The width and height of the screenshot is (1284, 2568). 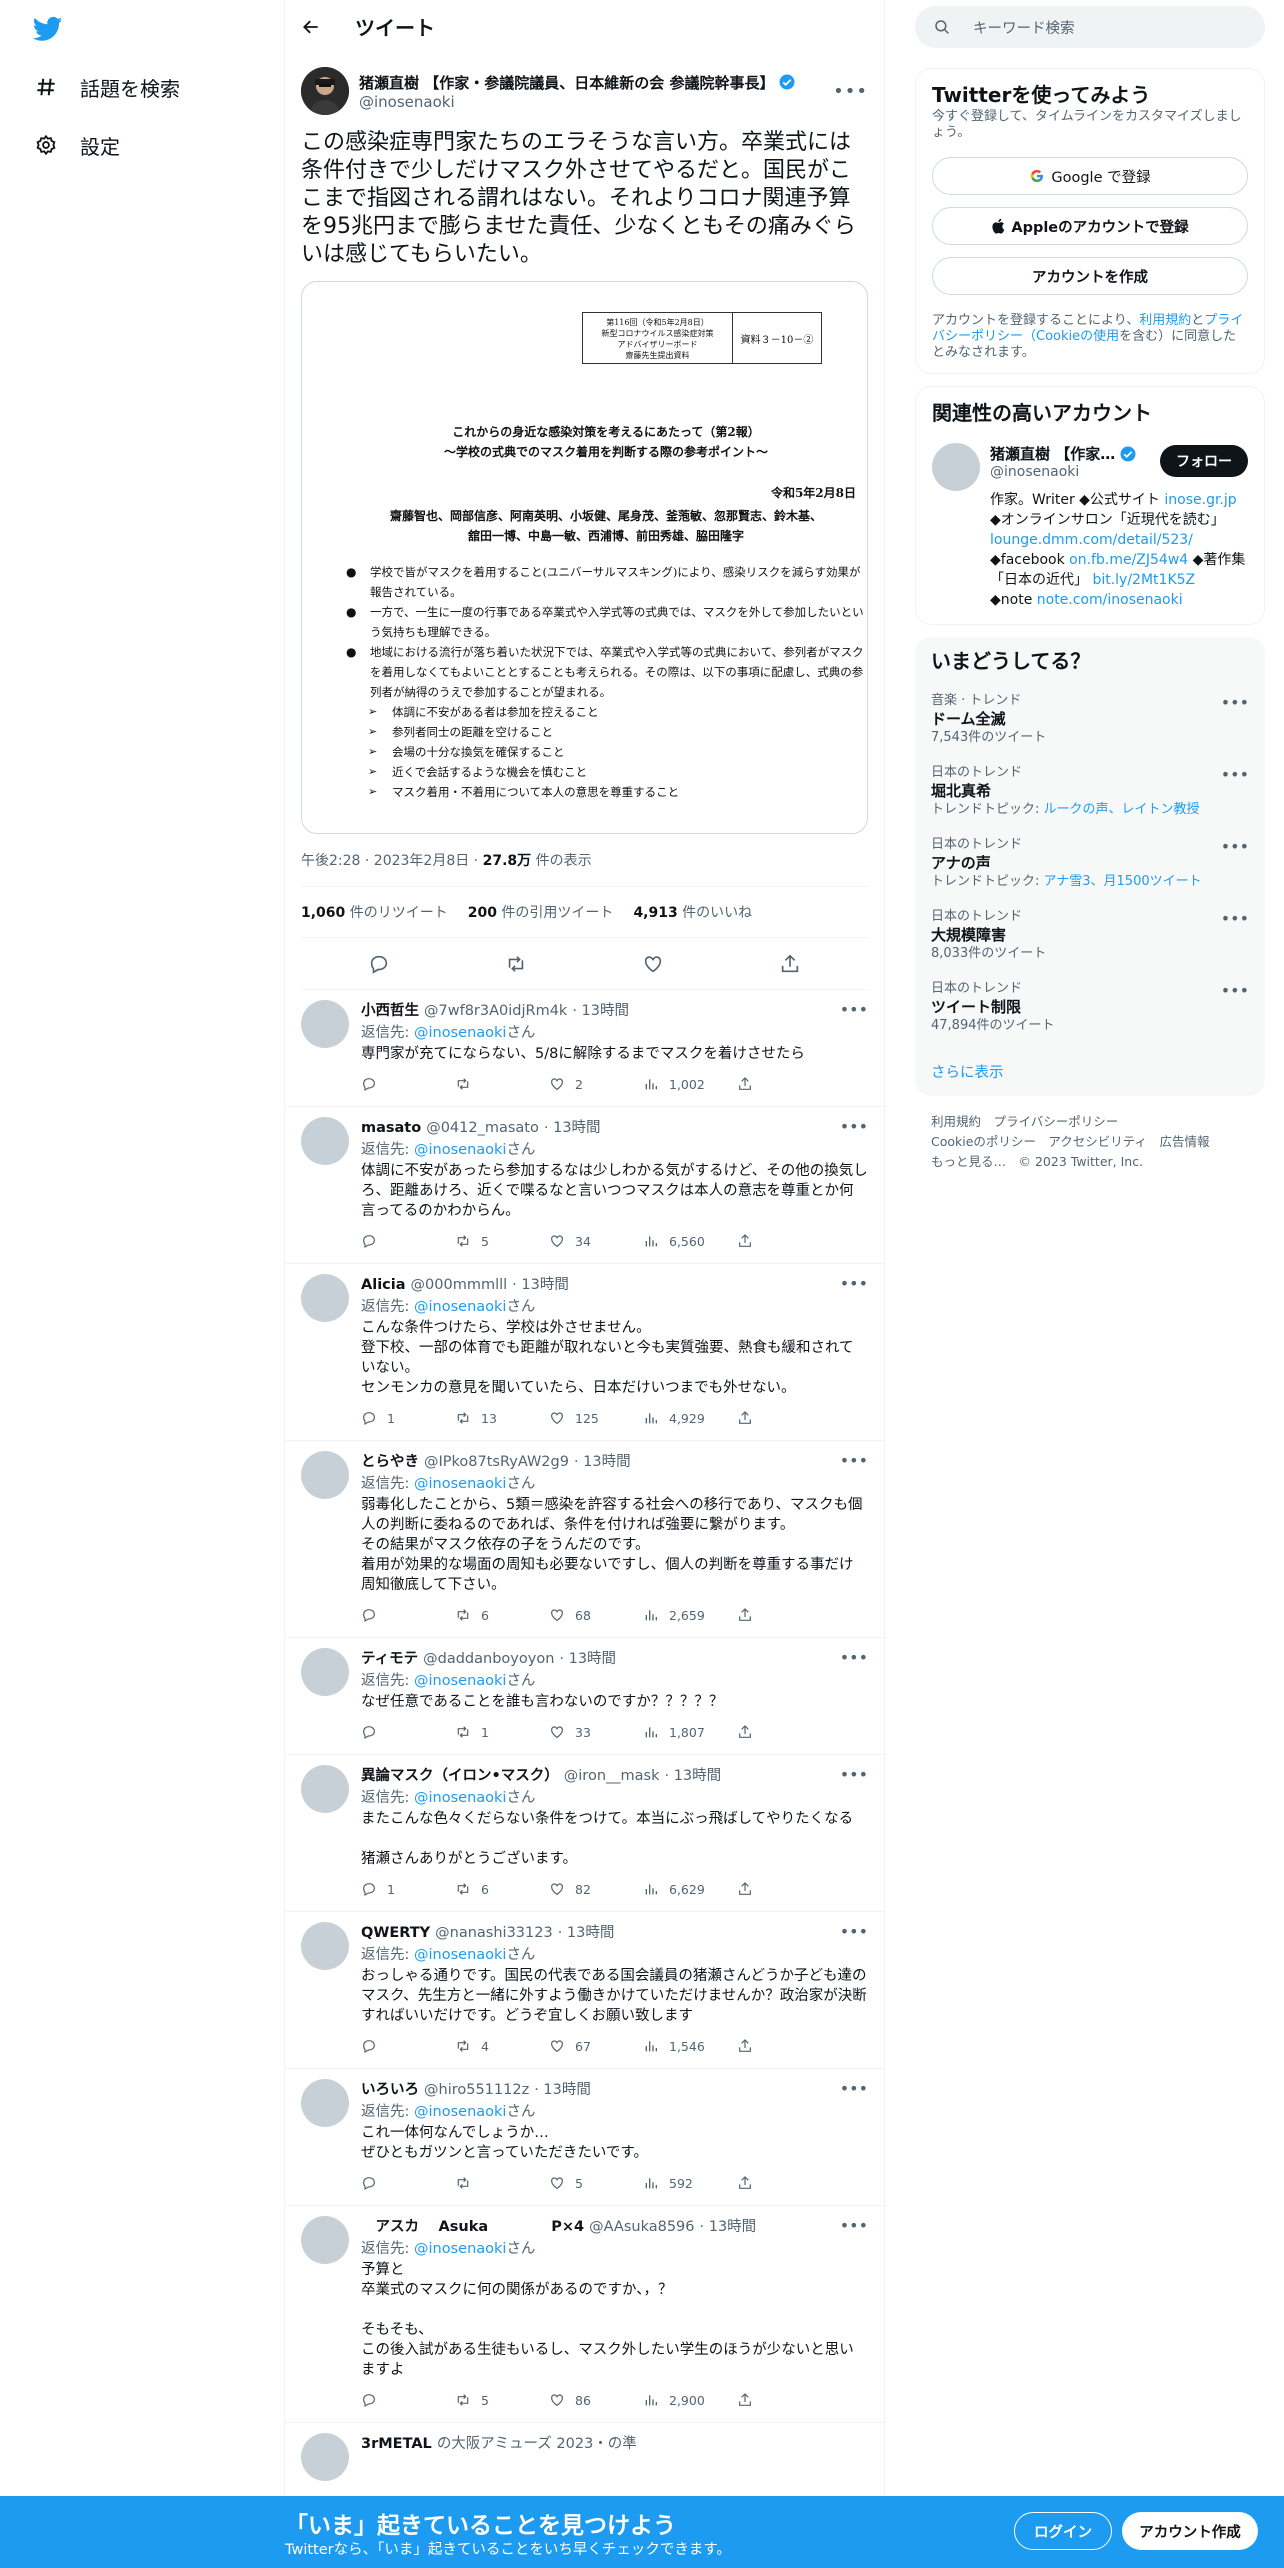 I want to click on views-button: 2,900, so click(x=690, y=2400).